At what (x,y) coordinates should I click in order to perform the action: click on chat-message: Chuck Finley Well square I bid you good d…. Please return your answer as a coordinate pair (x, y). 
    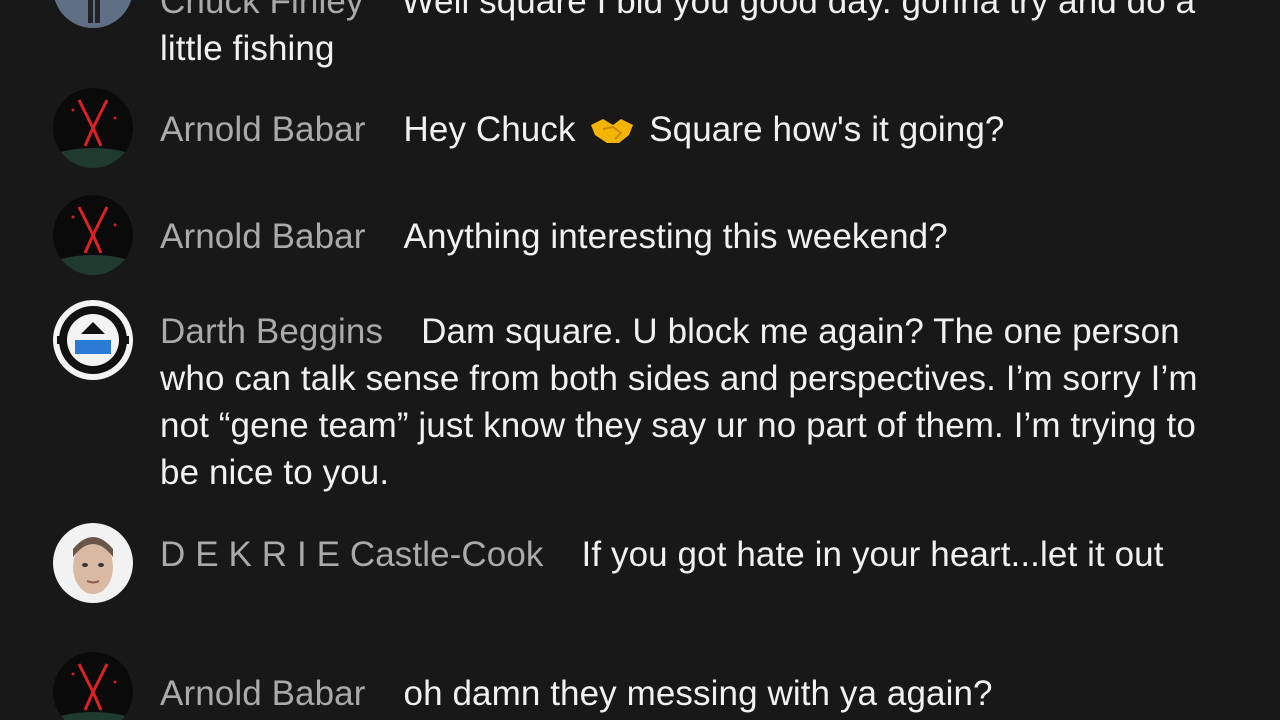
    Looking at the image, I should click on (640, 34).